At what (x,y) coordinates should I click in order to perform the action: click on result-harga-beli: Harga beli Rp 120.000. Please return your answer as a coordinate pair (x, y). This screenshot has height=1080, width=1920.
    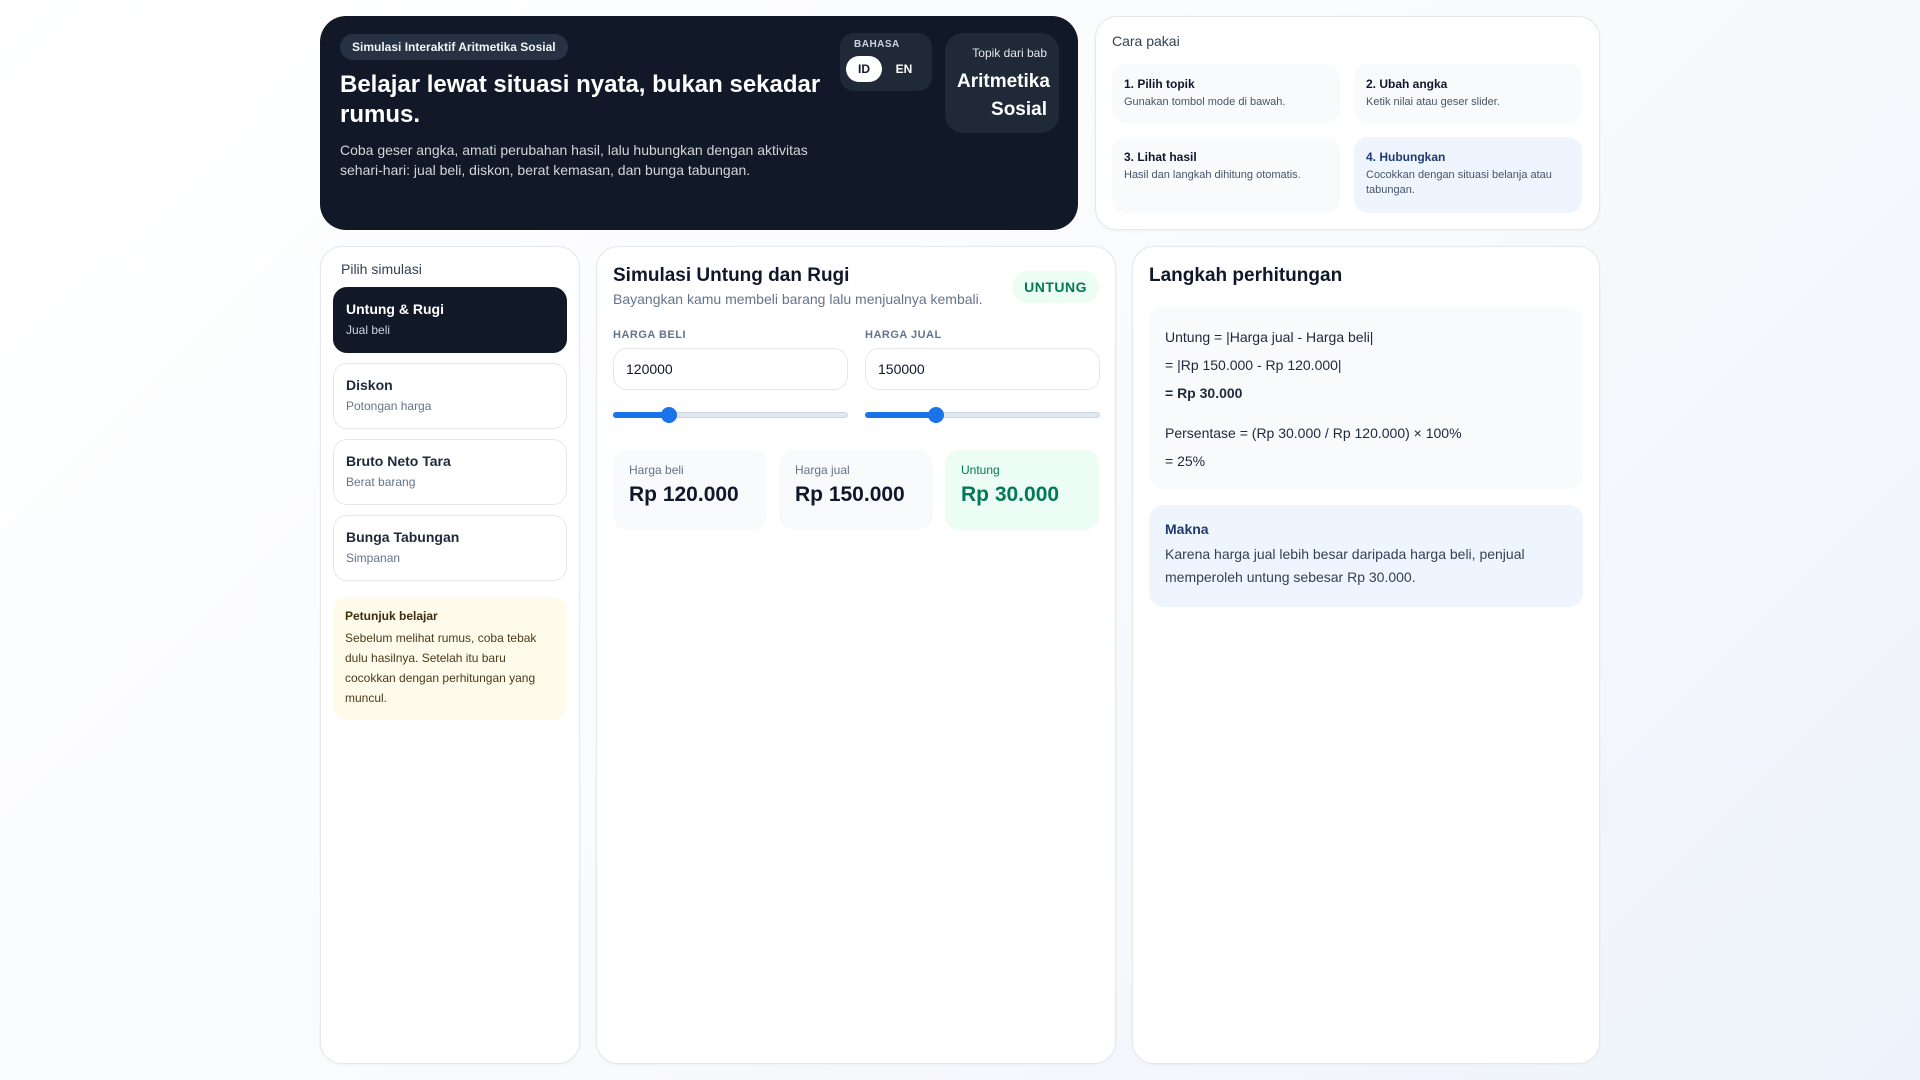
    Looking at the image, I should click on (690, 490).